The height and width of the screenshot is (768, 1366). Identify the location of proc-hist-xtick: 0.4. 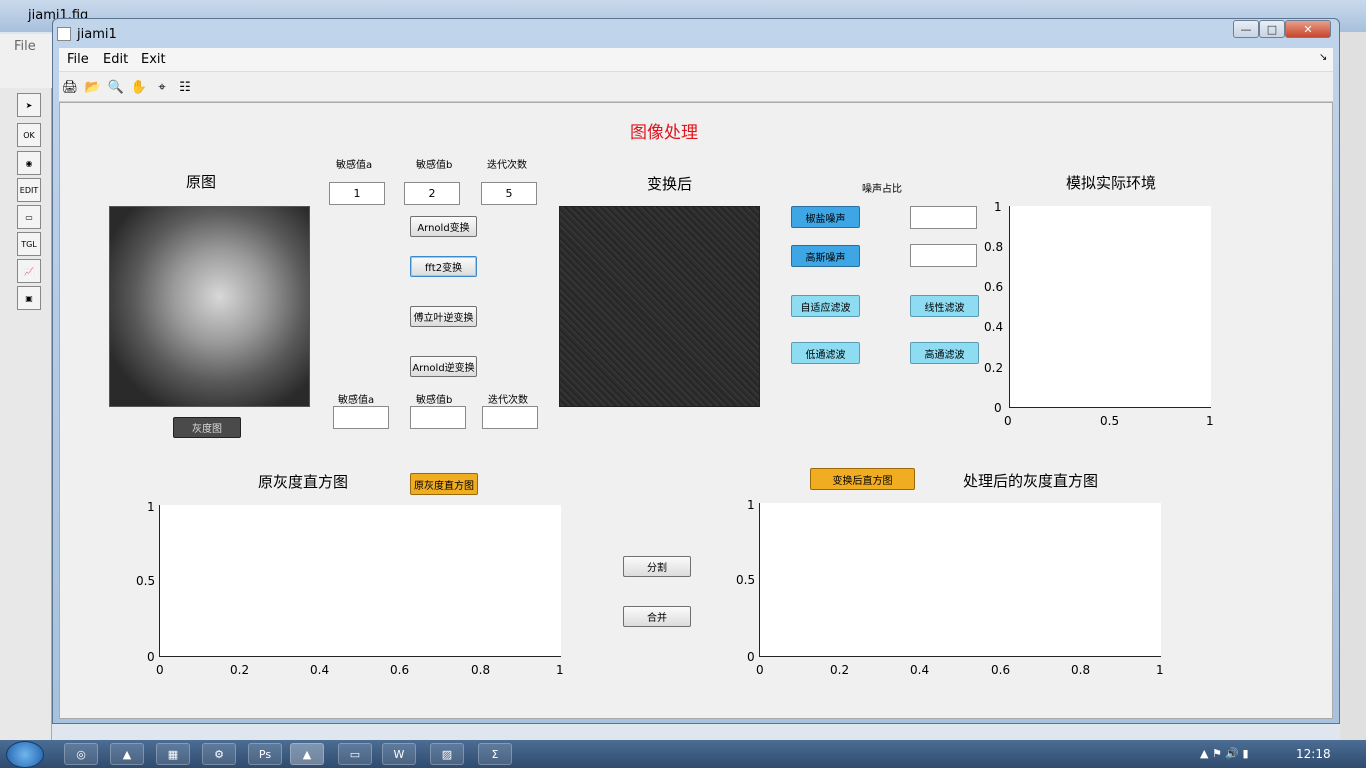
(920, 670).